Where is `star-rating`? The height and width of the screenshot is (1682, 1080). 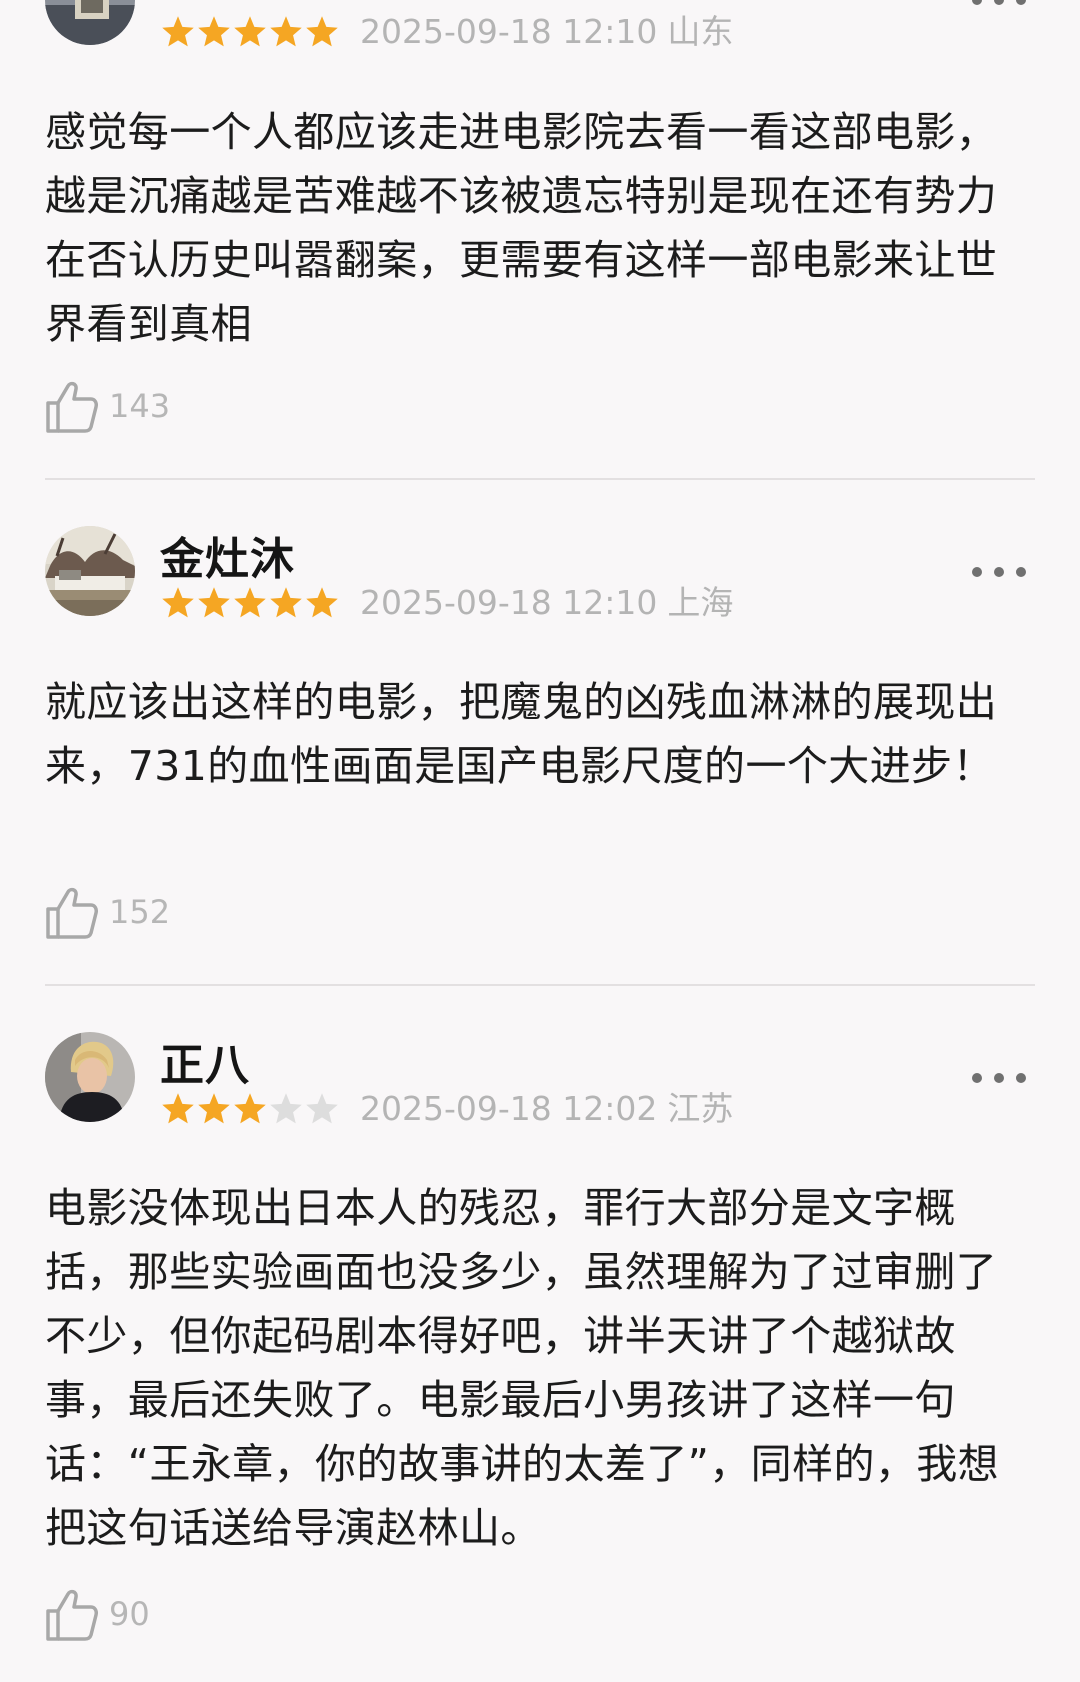 star-rating is located at coordinates (250, 1109).